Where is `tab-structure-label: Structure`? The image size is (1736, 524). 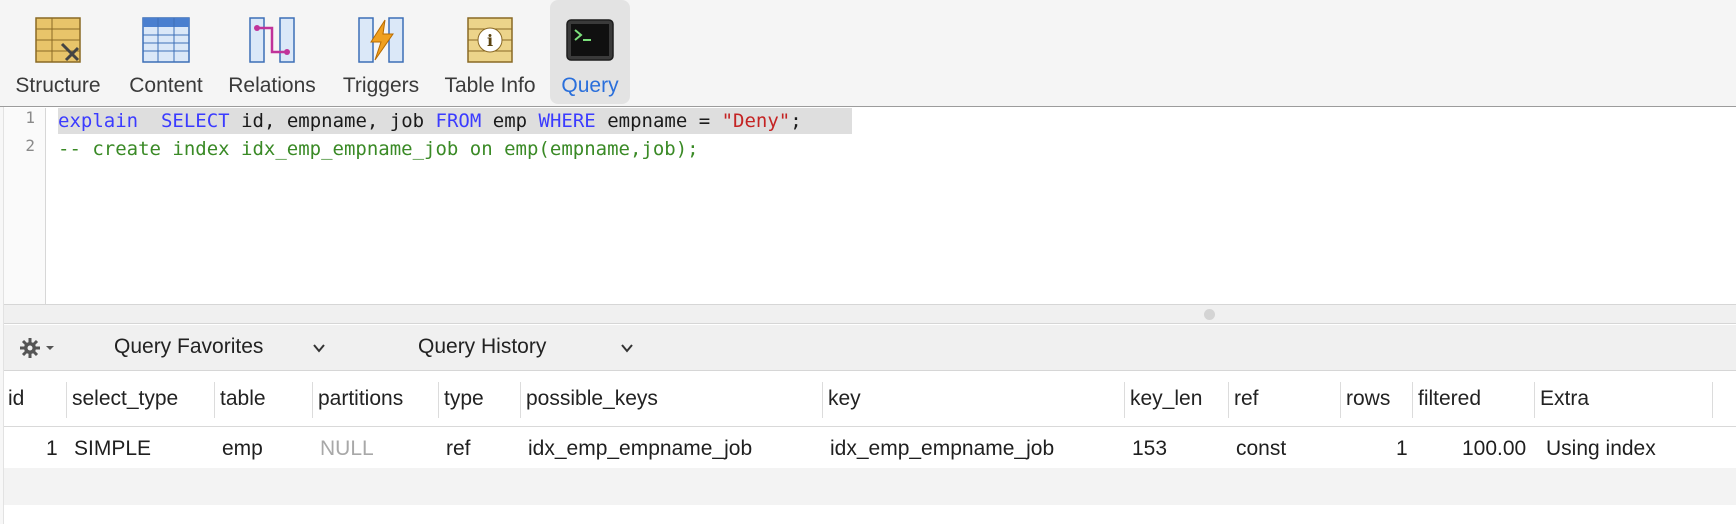
tab-structure-label: Structure is located at coordinates (58, 85).